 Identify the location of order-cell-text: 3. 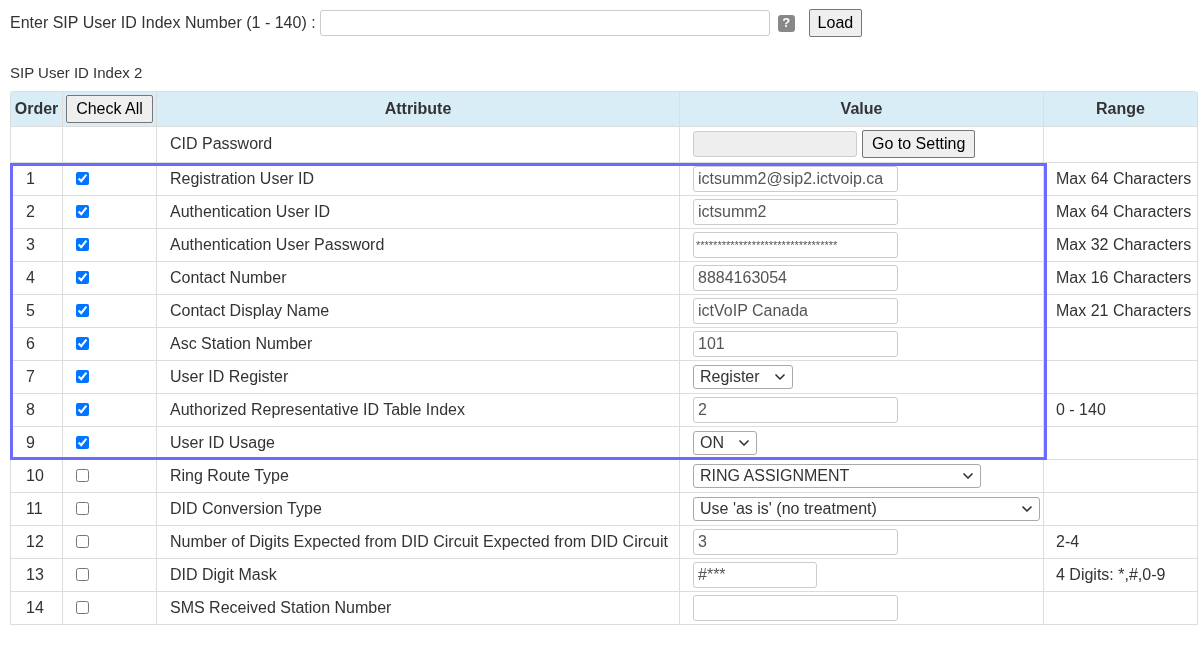
(30, 244).